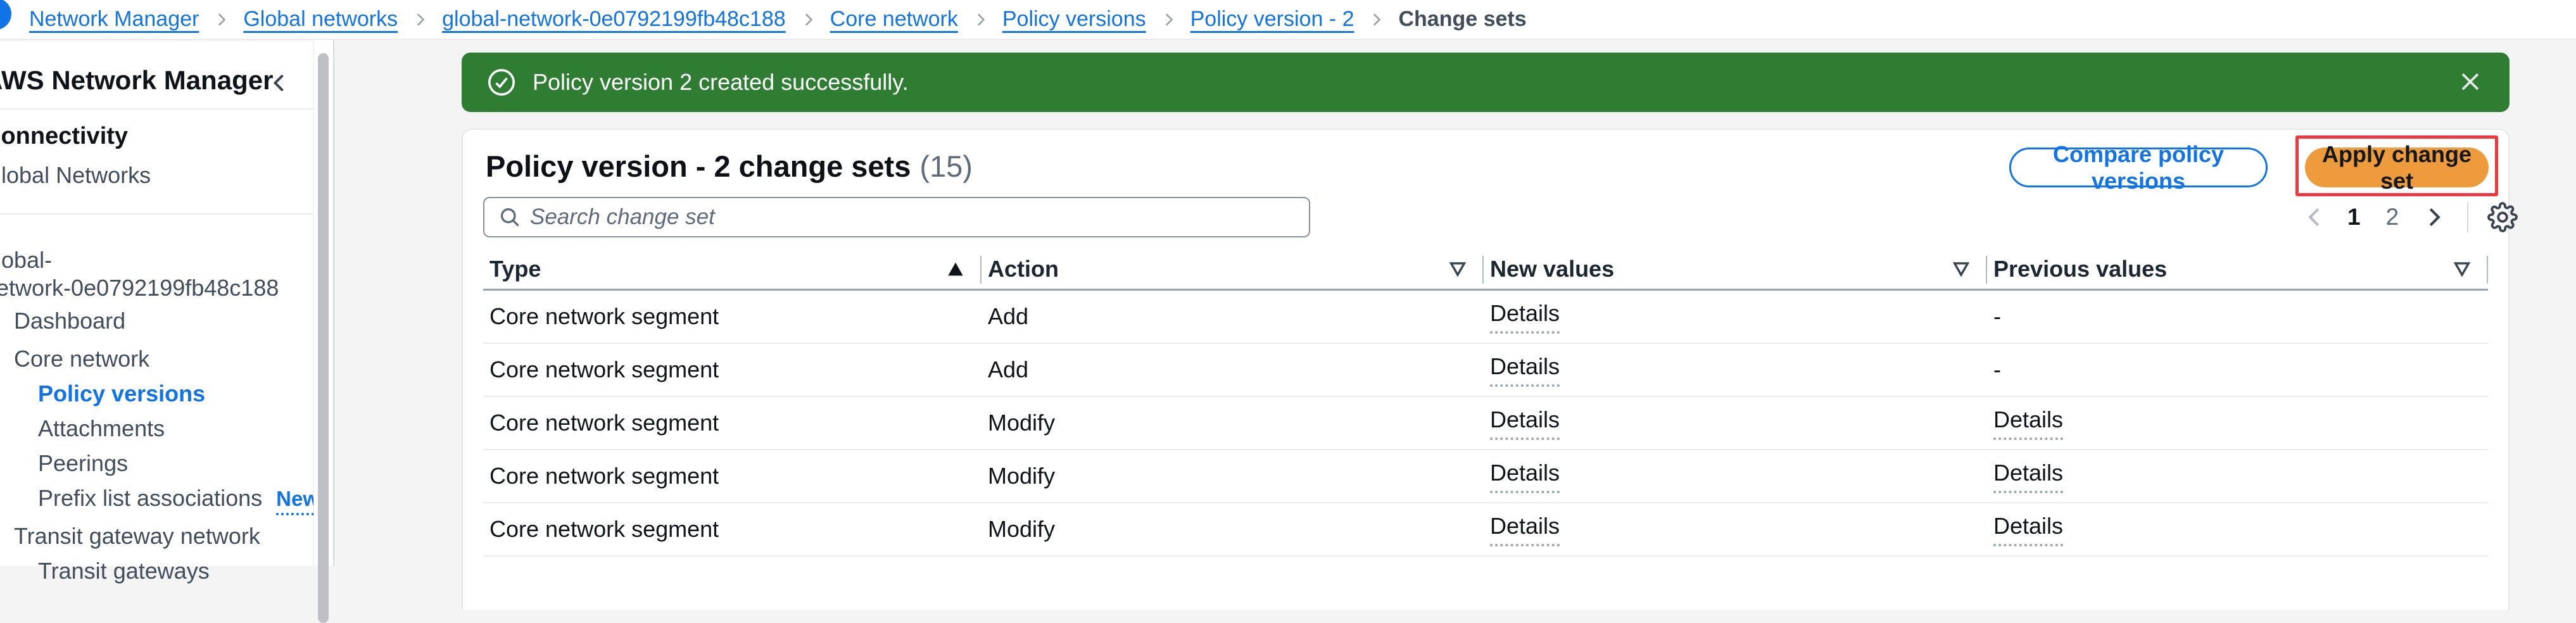 Image resolution: width=2576 pixels, height=623 pixels. I want to click on sidebar-item-prefix-list-associations: Prefix list associations New, so click(178, 500).